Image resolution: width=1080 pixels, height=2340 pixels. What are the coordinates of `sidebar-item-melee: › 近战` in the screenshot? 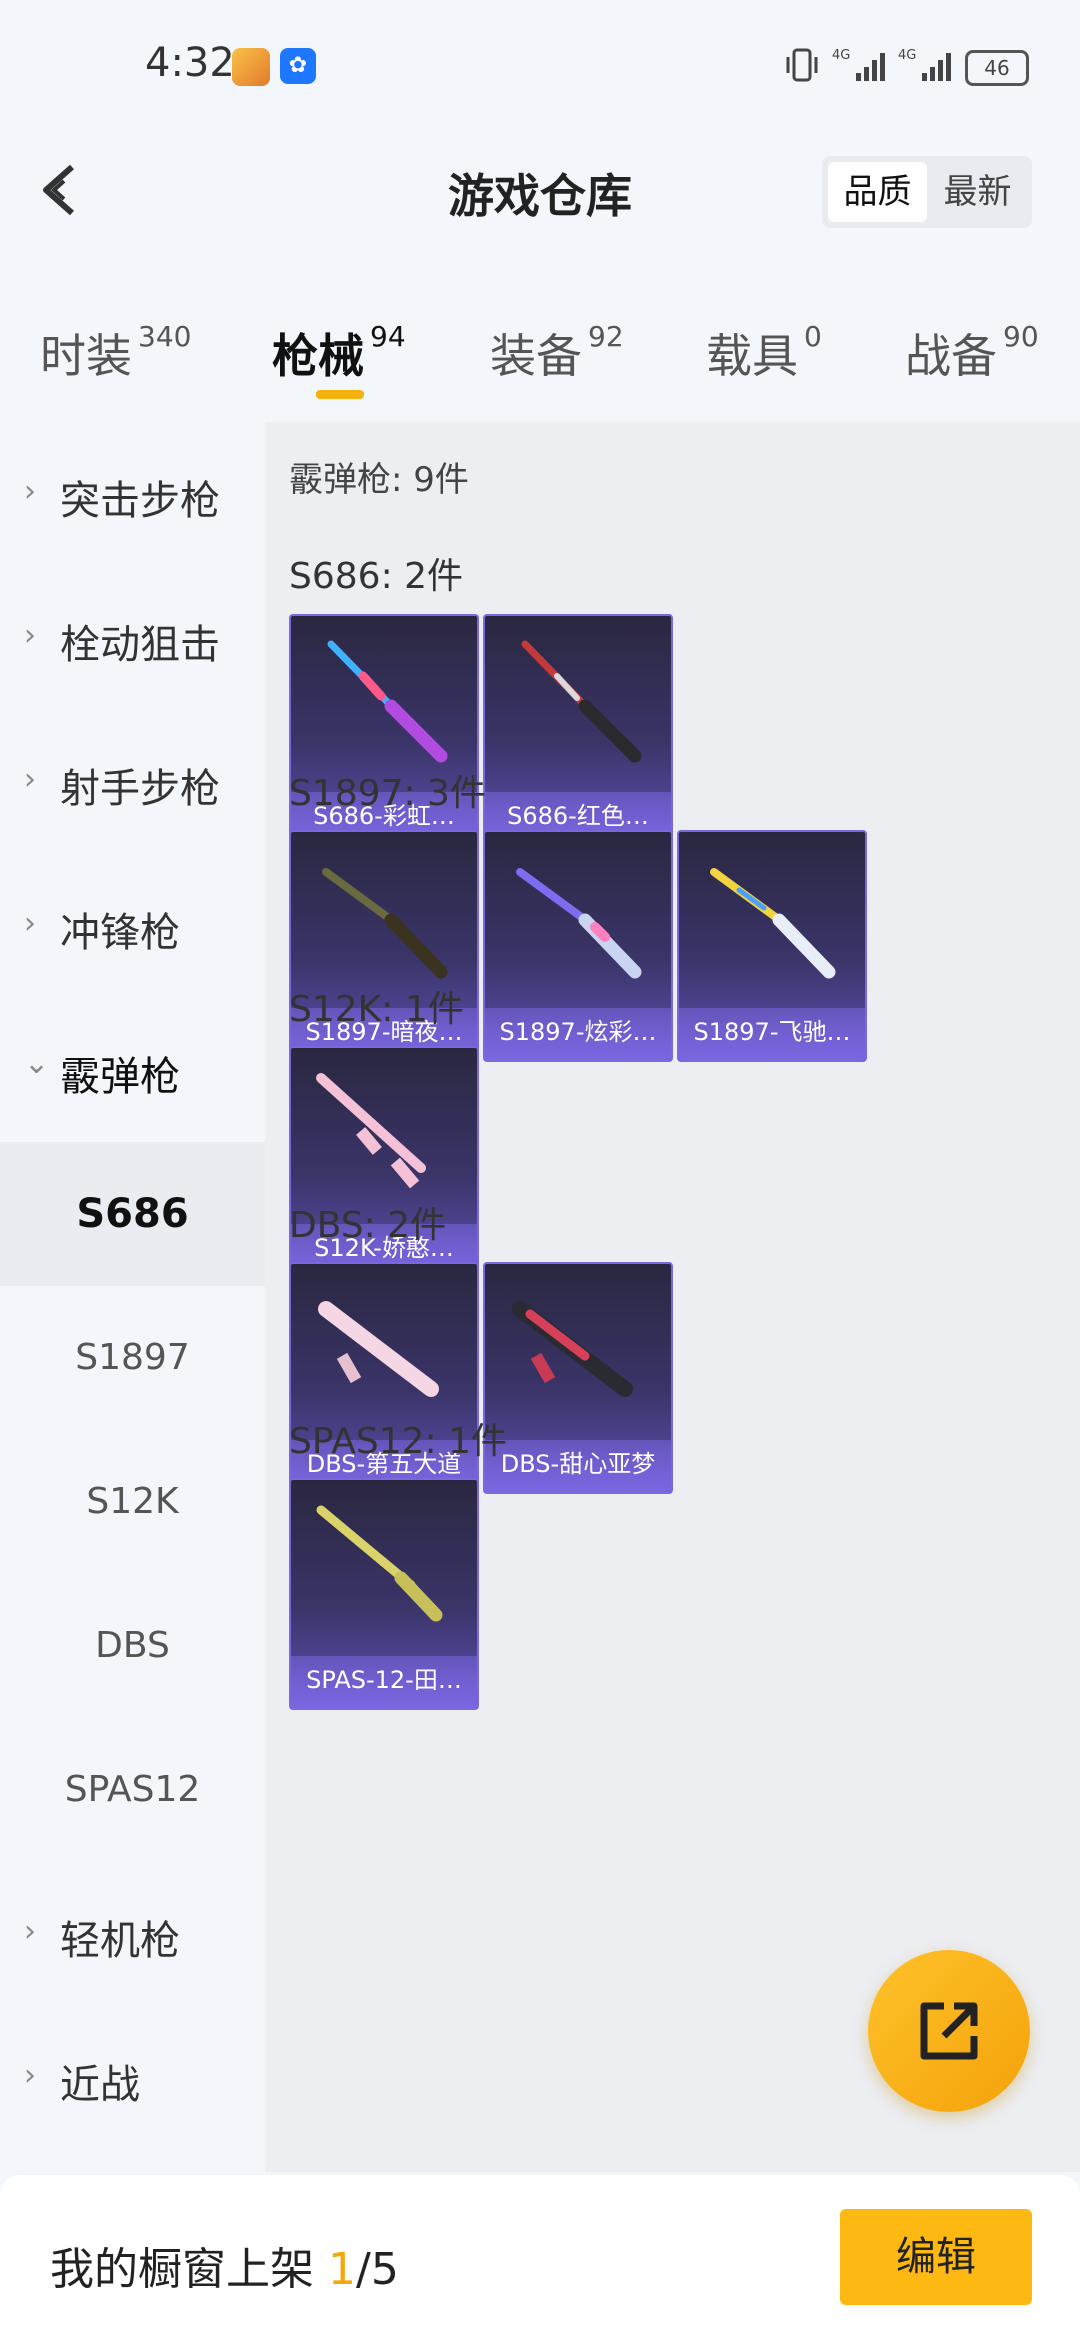 It's located at (132, 2078).